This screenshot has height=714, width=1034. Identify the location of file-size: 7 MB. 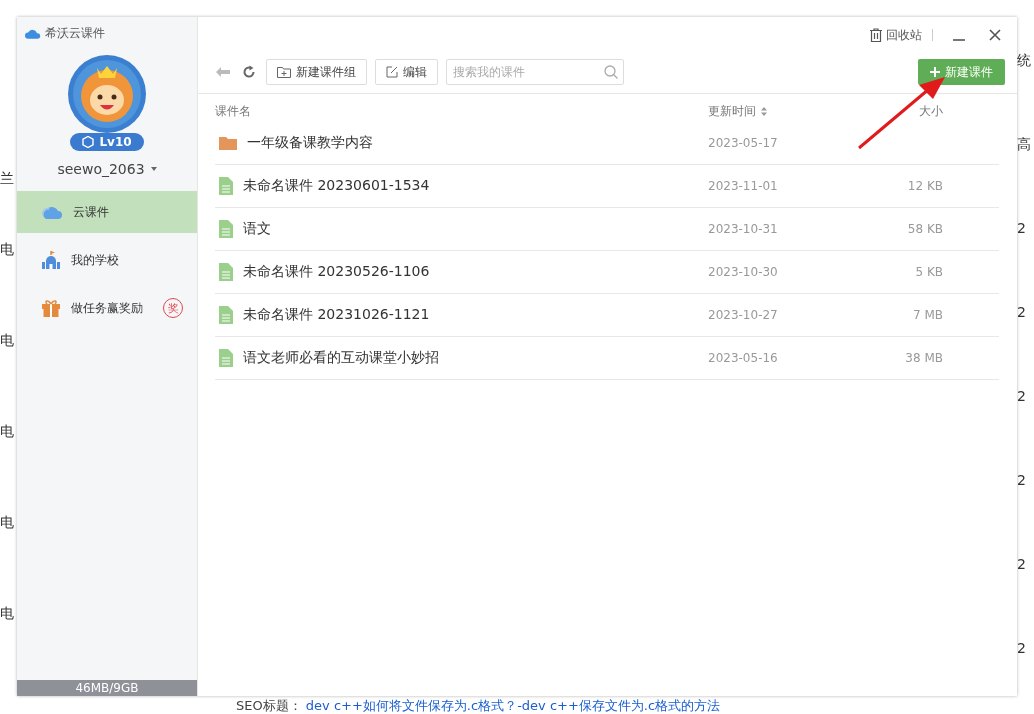
(927, 315).